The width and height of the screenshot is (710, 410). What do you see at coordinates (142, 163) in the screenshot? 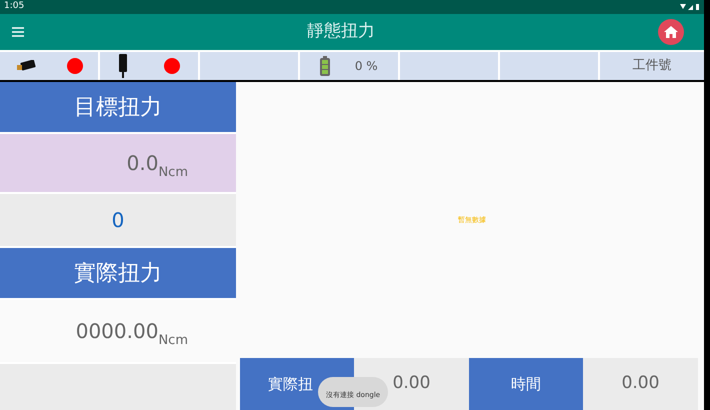
I see `target-value: 0.0` at bounding box center [142, 163].